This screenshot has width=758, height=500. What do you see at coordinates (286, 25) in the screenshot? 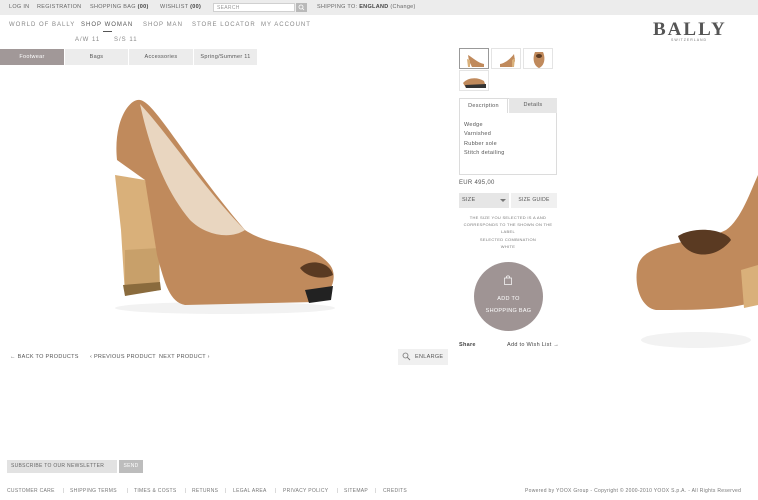
I see `nav-my-account: MY ACCOUNT` at bounding box center [286, 25].